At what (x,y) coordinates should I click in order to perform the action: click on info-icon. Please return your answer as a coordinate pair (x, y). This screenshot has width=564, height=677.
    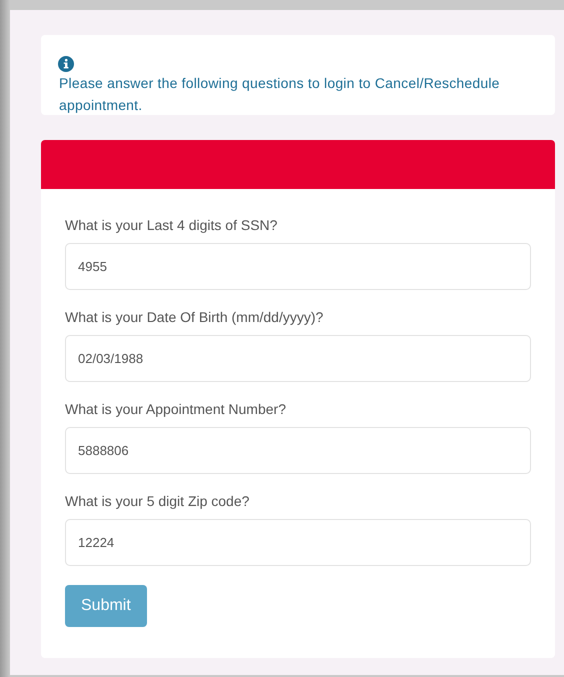
    Looking at the image, I should click on (66, 64).